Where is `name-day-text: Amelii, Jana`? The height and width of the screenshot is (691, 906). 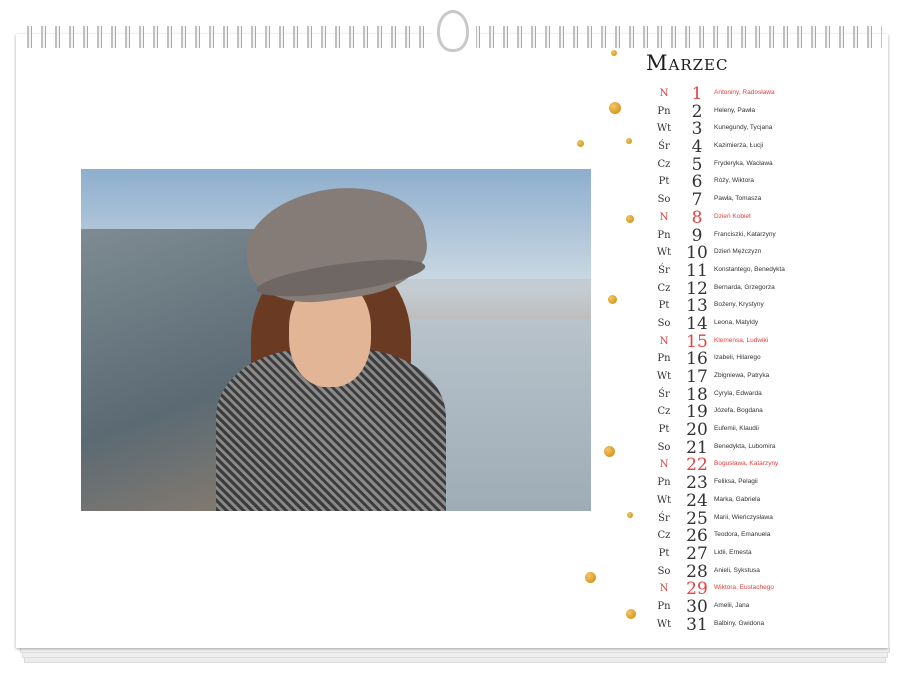
name-day-text: Amelii, Jana is located at coordinates (732, 605).